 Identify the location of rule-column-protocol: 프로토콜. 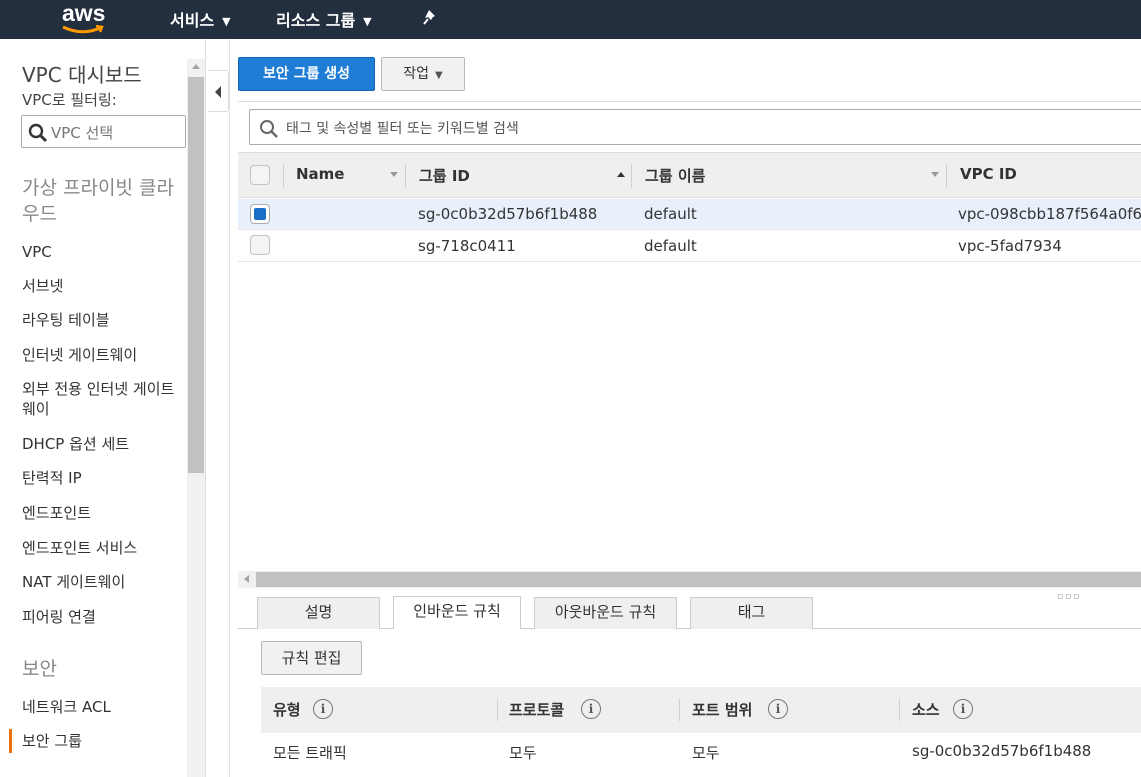
(537, 710).